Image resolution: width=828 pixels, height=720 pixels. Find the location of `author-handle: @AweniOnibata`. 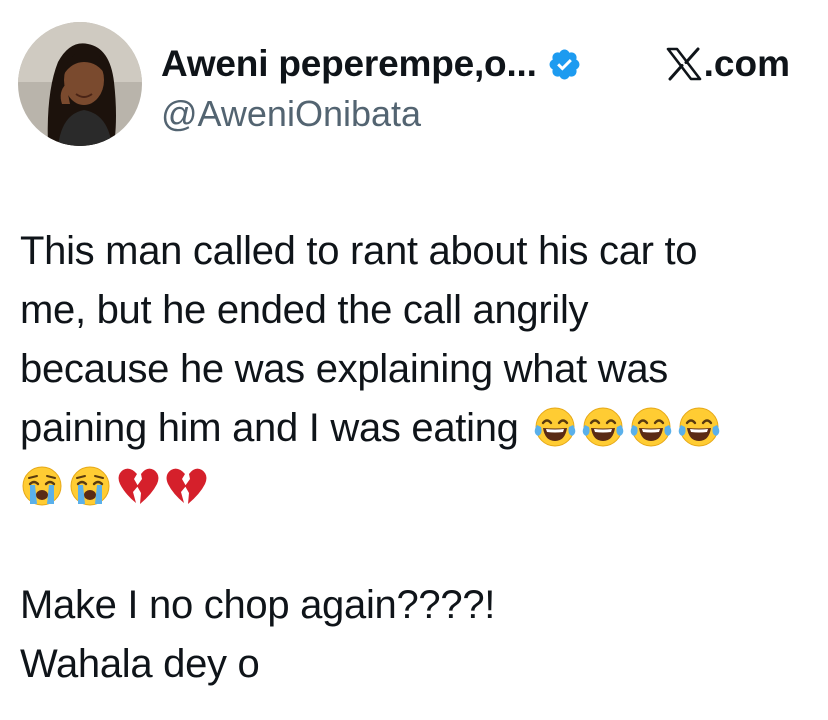

author-handle: @AweniOnibata is located at coordinates (291, 114).